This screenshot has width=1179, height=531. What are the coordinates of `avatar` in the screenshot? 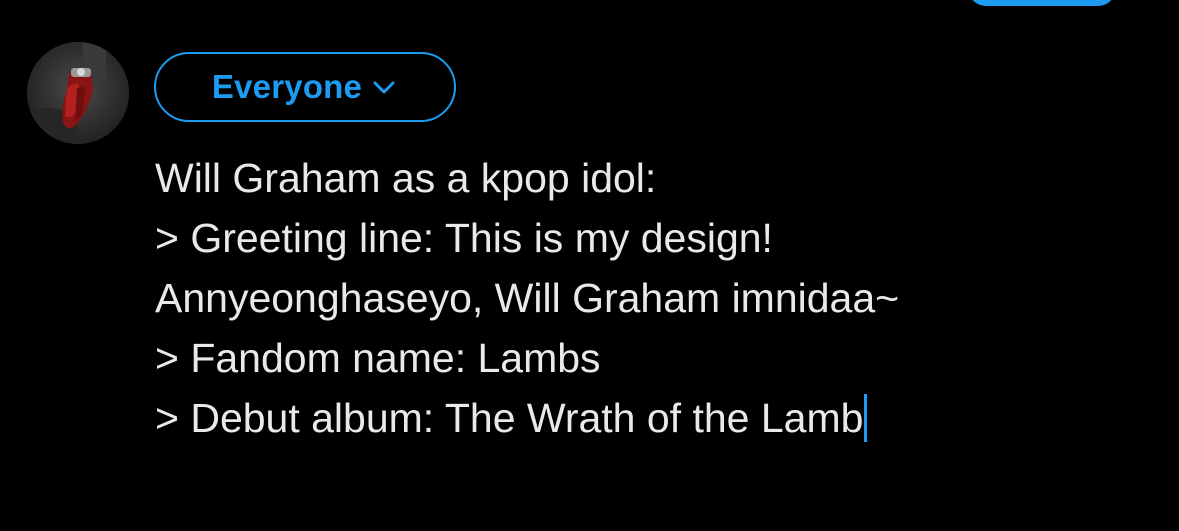 It's located at (78, 93).